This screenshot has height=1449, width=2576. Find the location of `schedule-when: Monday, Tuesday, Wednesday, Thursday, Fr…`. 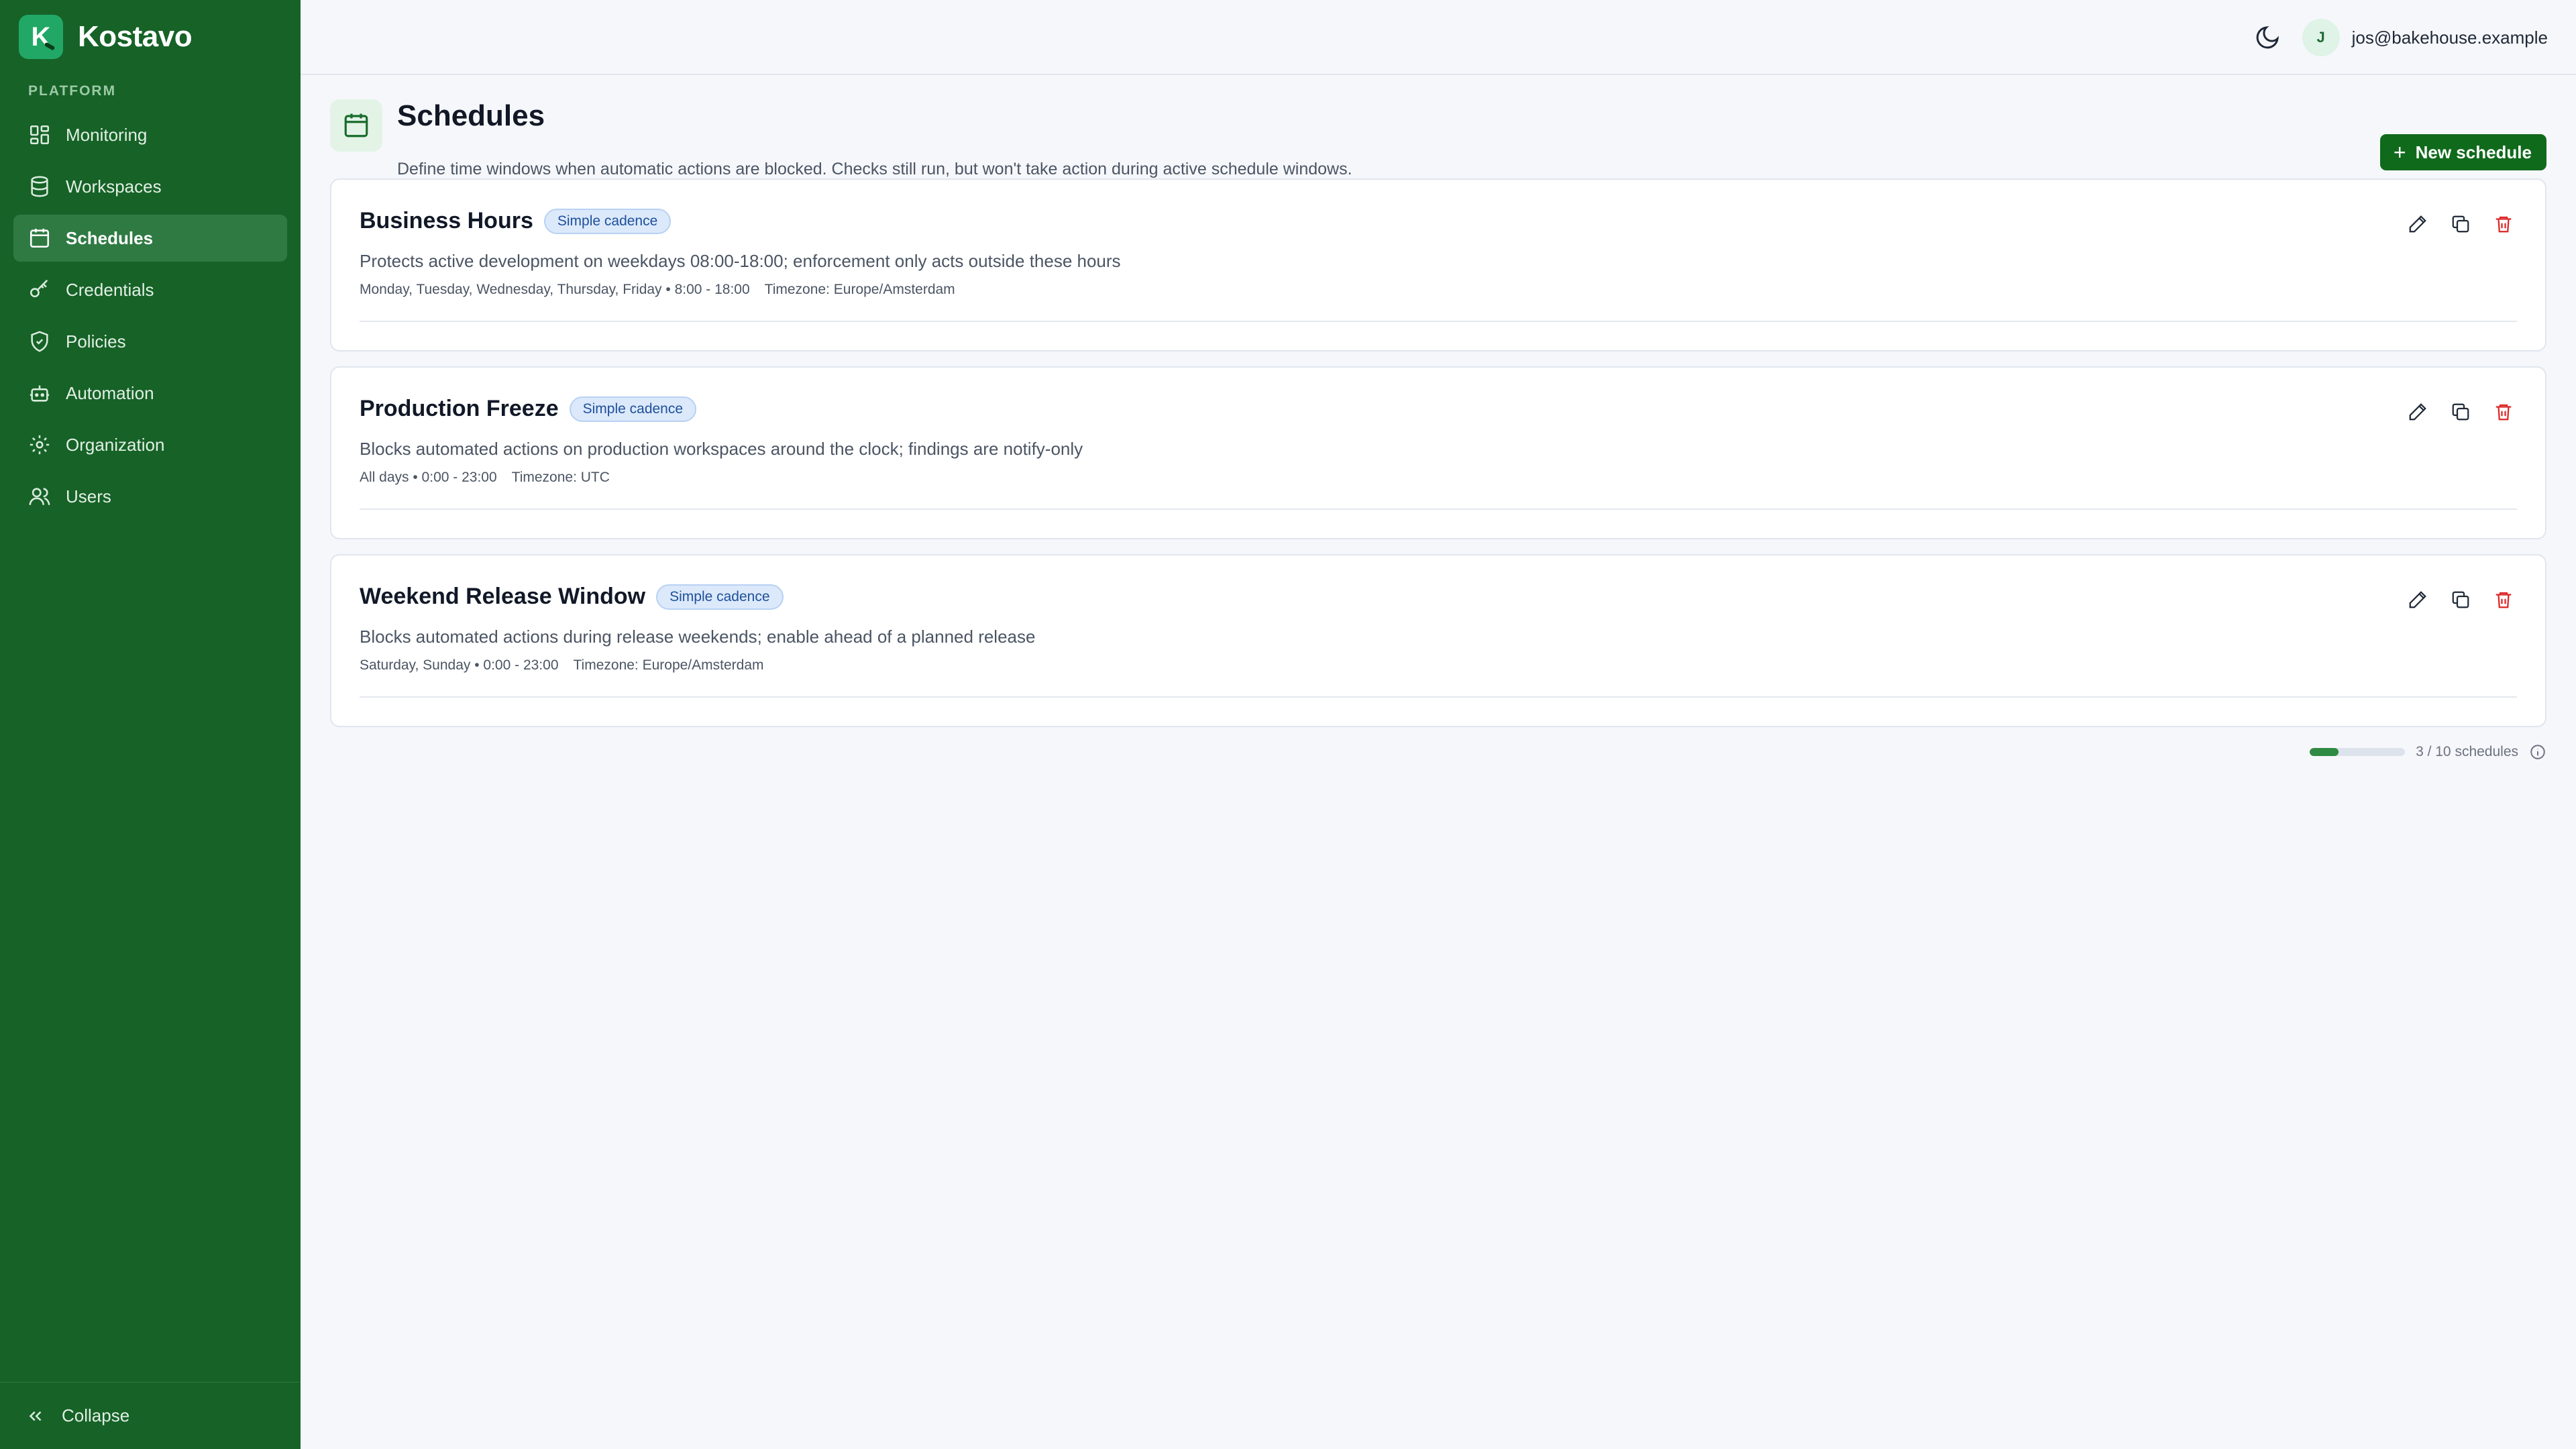

schedule-when: Monday, Tuesday, Wednesday, Thursday, Fr… is located at coordinates (555, 289).